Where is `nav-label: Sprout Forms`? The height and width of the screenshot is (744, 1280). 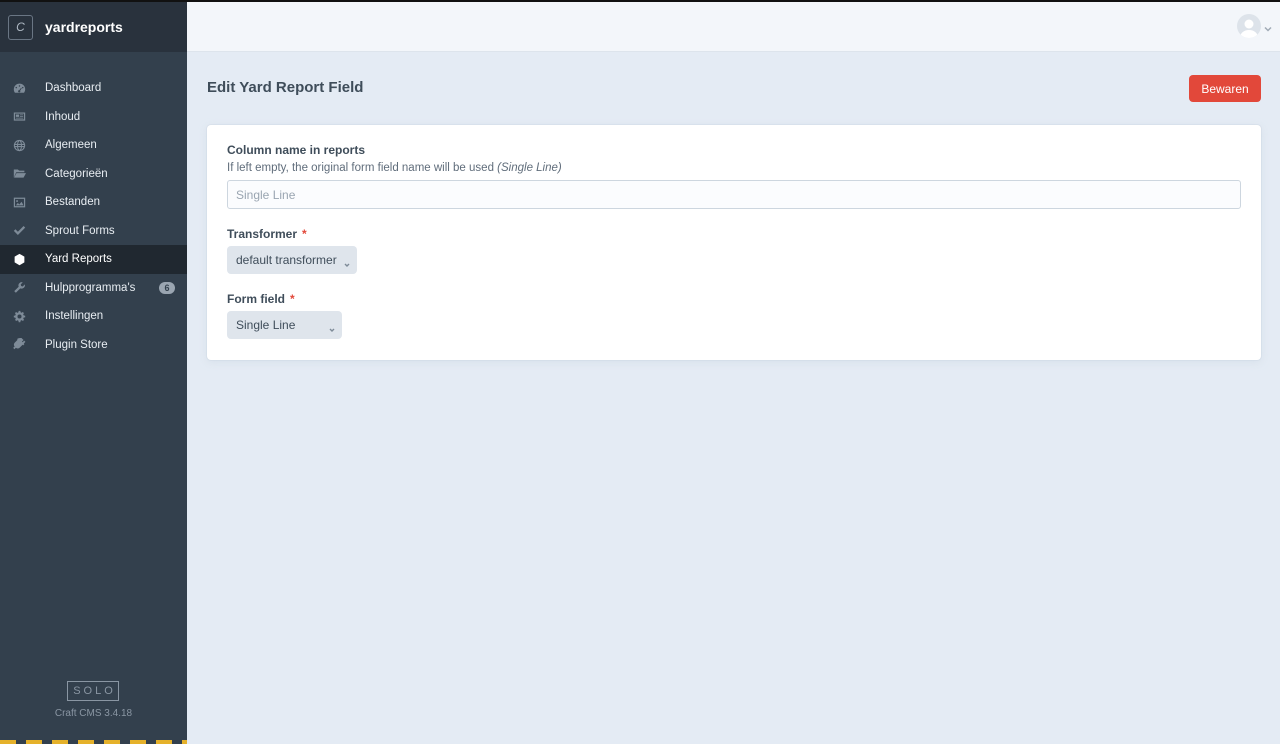
nav-label: Sprout Forms is located at coordinates (80, 230).